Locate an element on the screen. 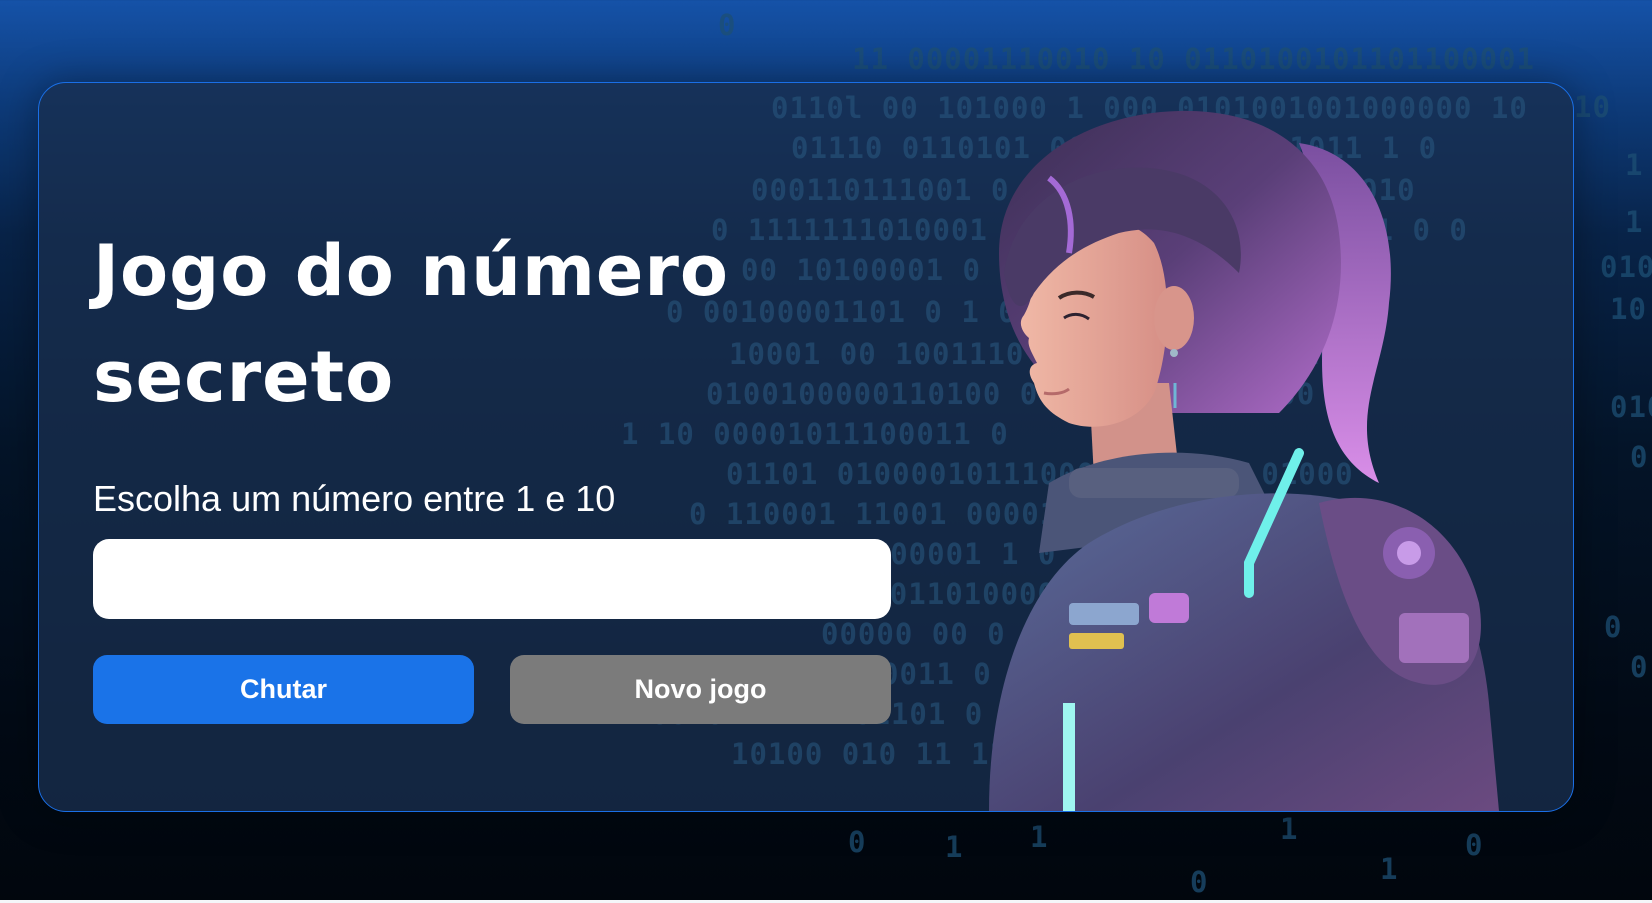 The height and width of the screenshot is (903, 1652). new-game-button: Novo jogo is located at coordinates (700, 689).